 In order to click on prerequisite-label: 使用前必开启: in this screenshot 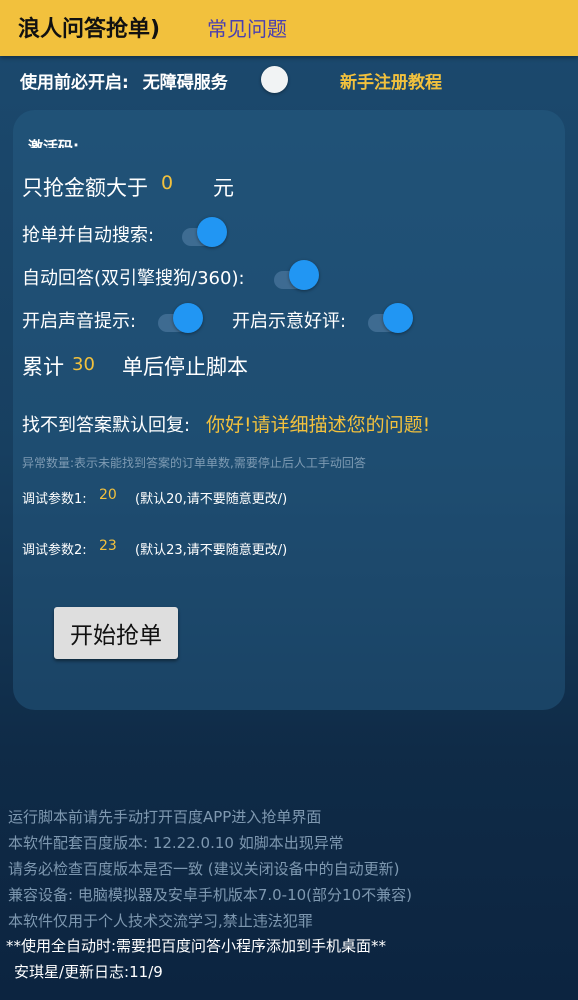, I will do `click(74, 83)`.